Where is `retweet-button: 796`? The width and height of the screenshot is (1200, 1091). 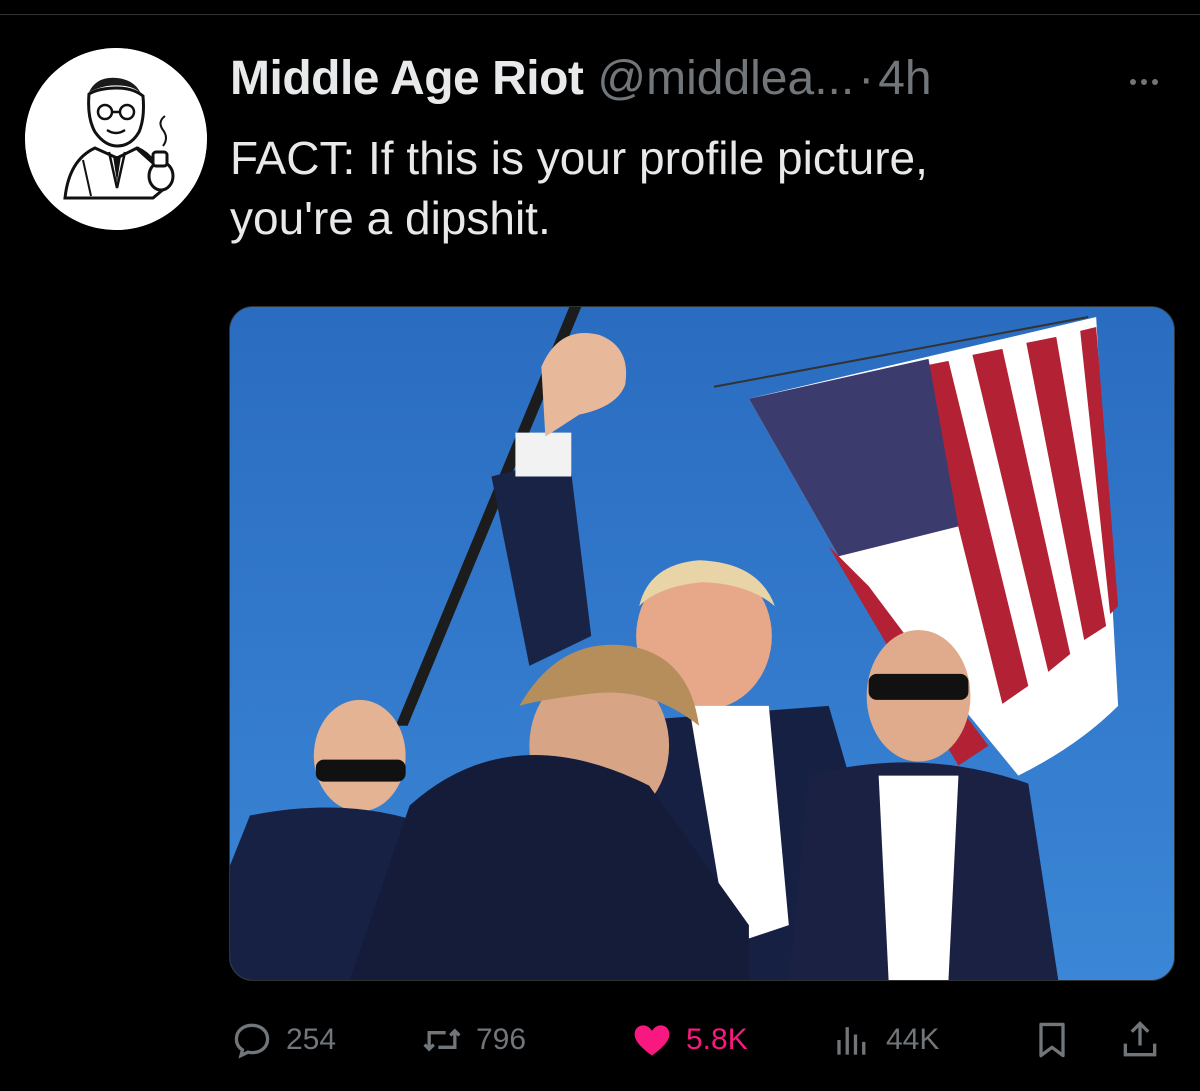 retweet-button: 796 is located at coordinates (473, 1040).